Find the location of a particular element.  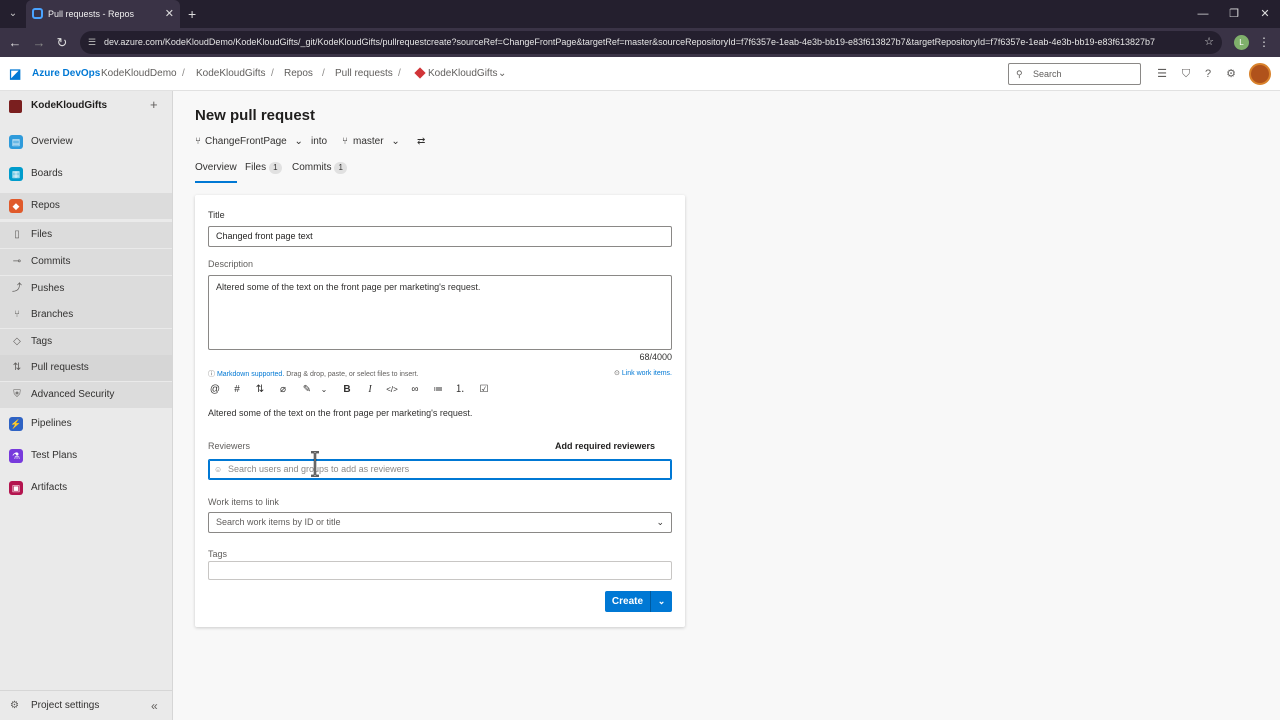

checklist-icon: ☑ is located at coordinates (484, 390).